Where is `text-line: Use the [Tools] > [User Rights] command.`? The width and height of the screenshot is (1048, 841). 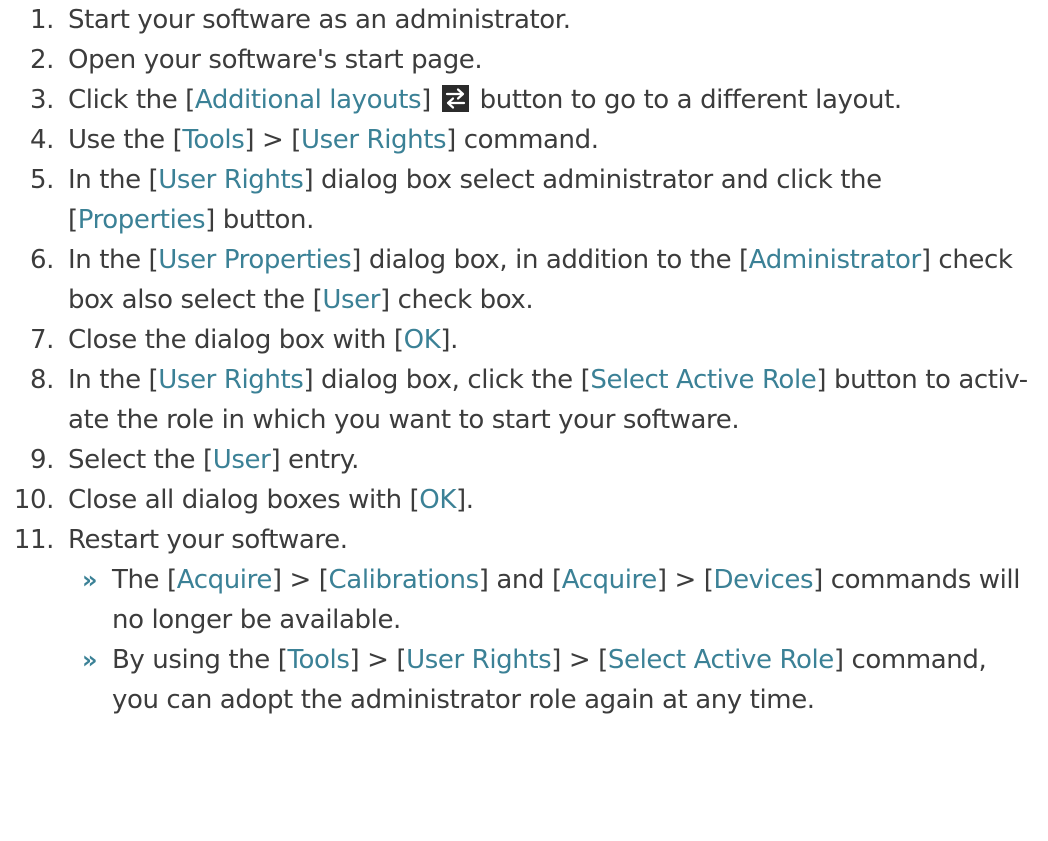 text-line: Use the [Tools] > [User Rights] command. is located at coordinates (558, 140).